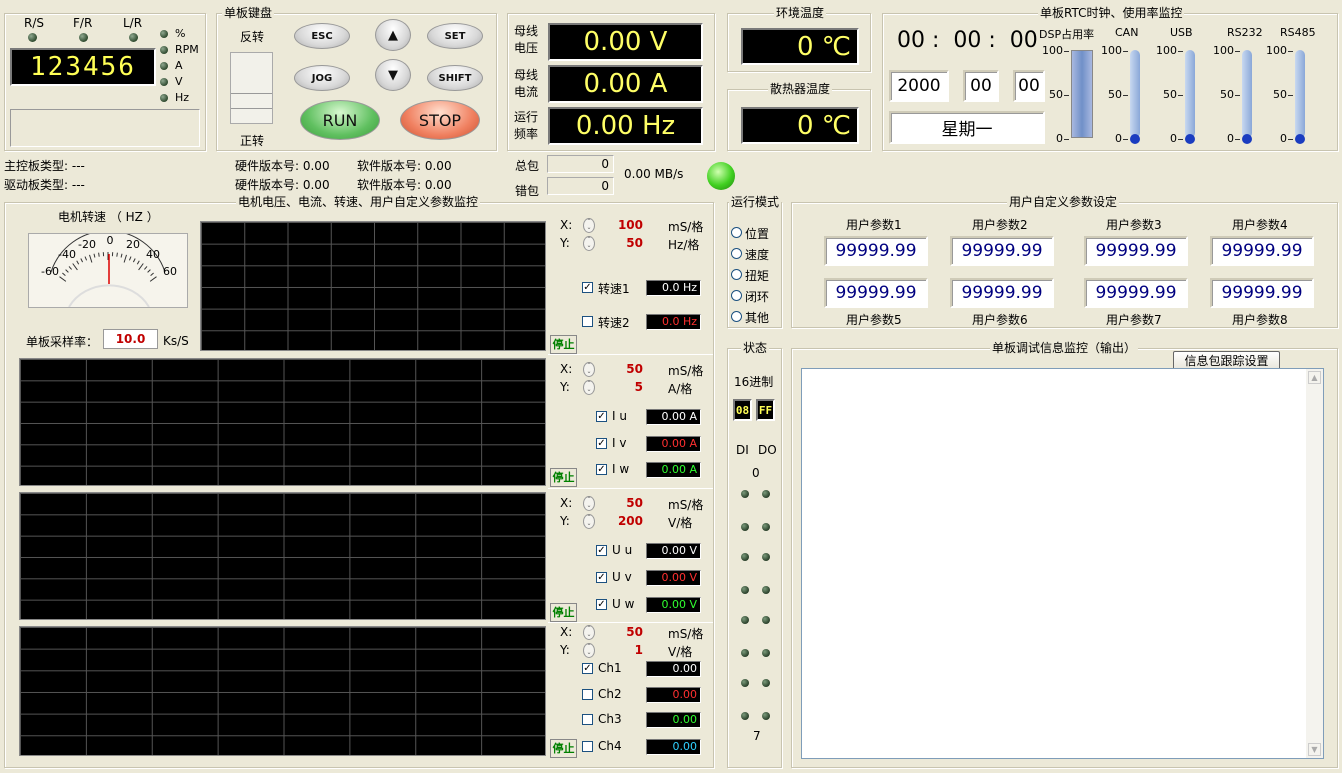 The width and height of the screenshot is (1342, 773). I want to click on scope-3-y-value: 1, so click(638, 650).